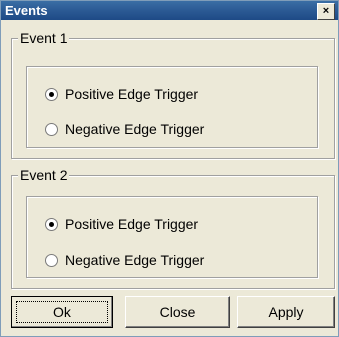  I want to click on ok-button: Ok, so click(62, 312).